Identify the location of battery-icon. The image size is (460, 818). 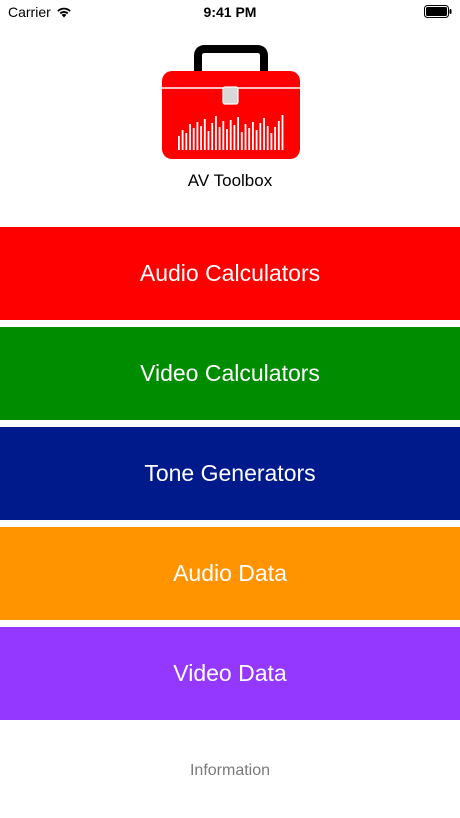
(438, 11).